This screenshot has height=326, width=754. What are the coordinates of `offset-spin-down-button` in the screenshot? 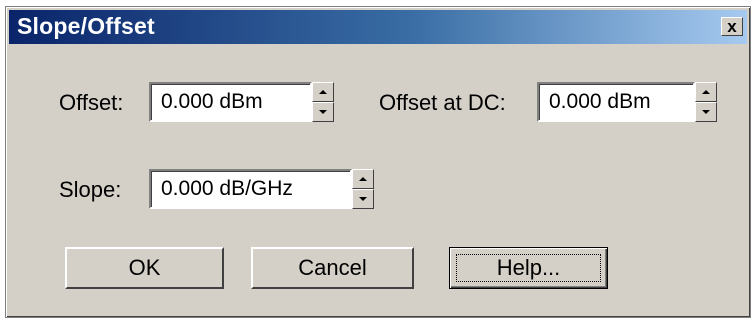 It's located at (323, 112).